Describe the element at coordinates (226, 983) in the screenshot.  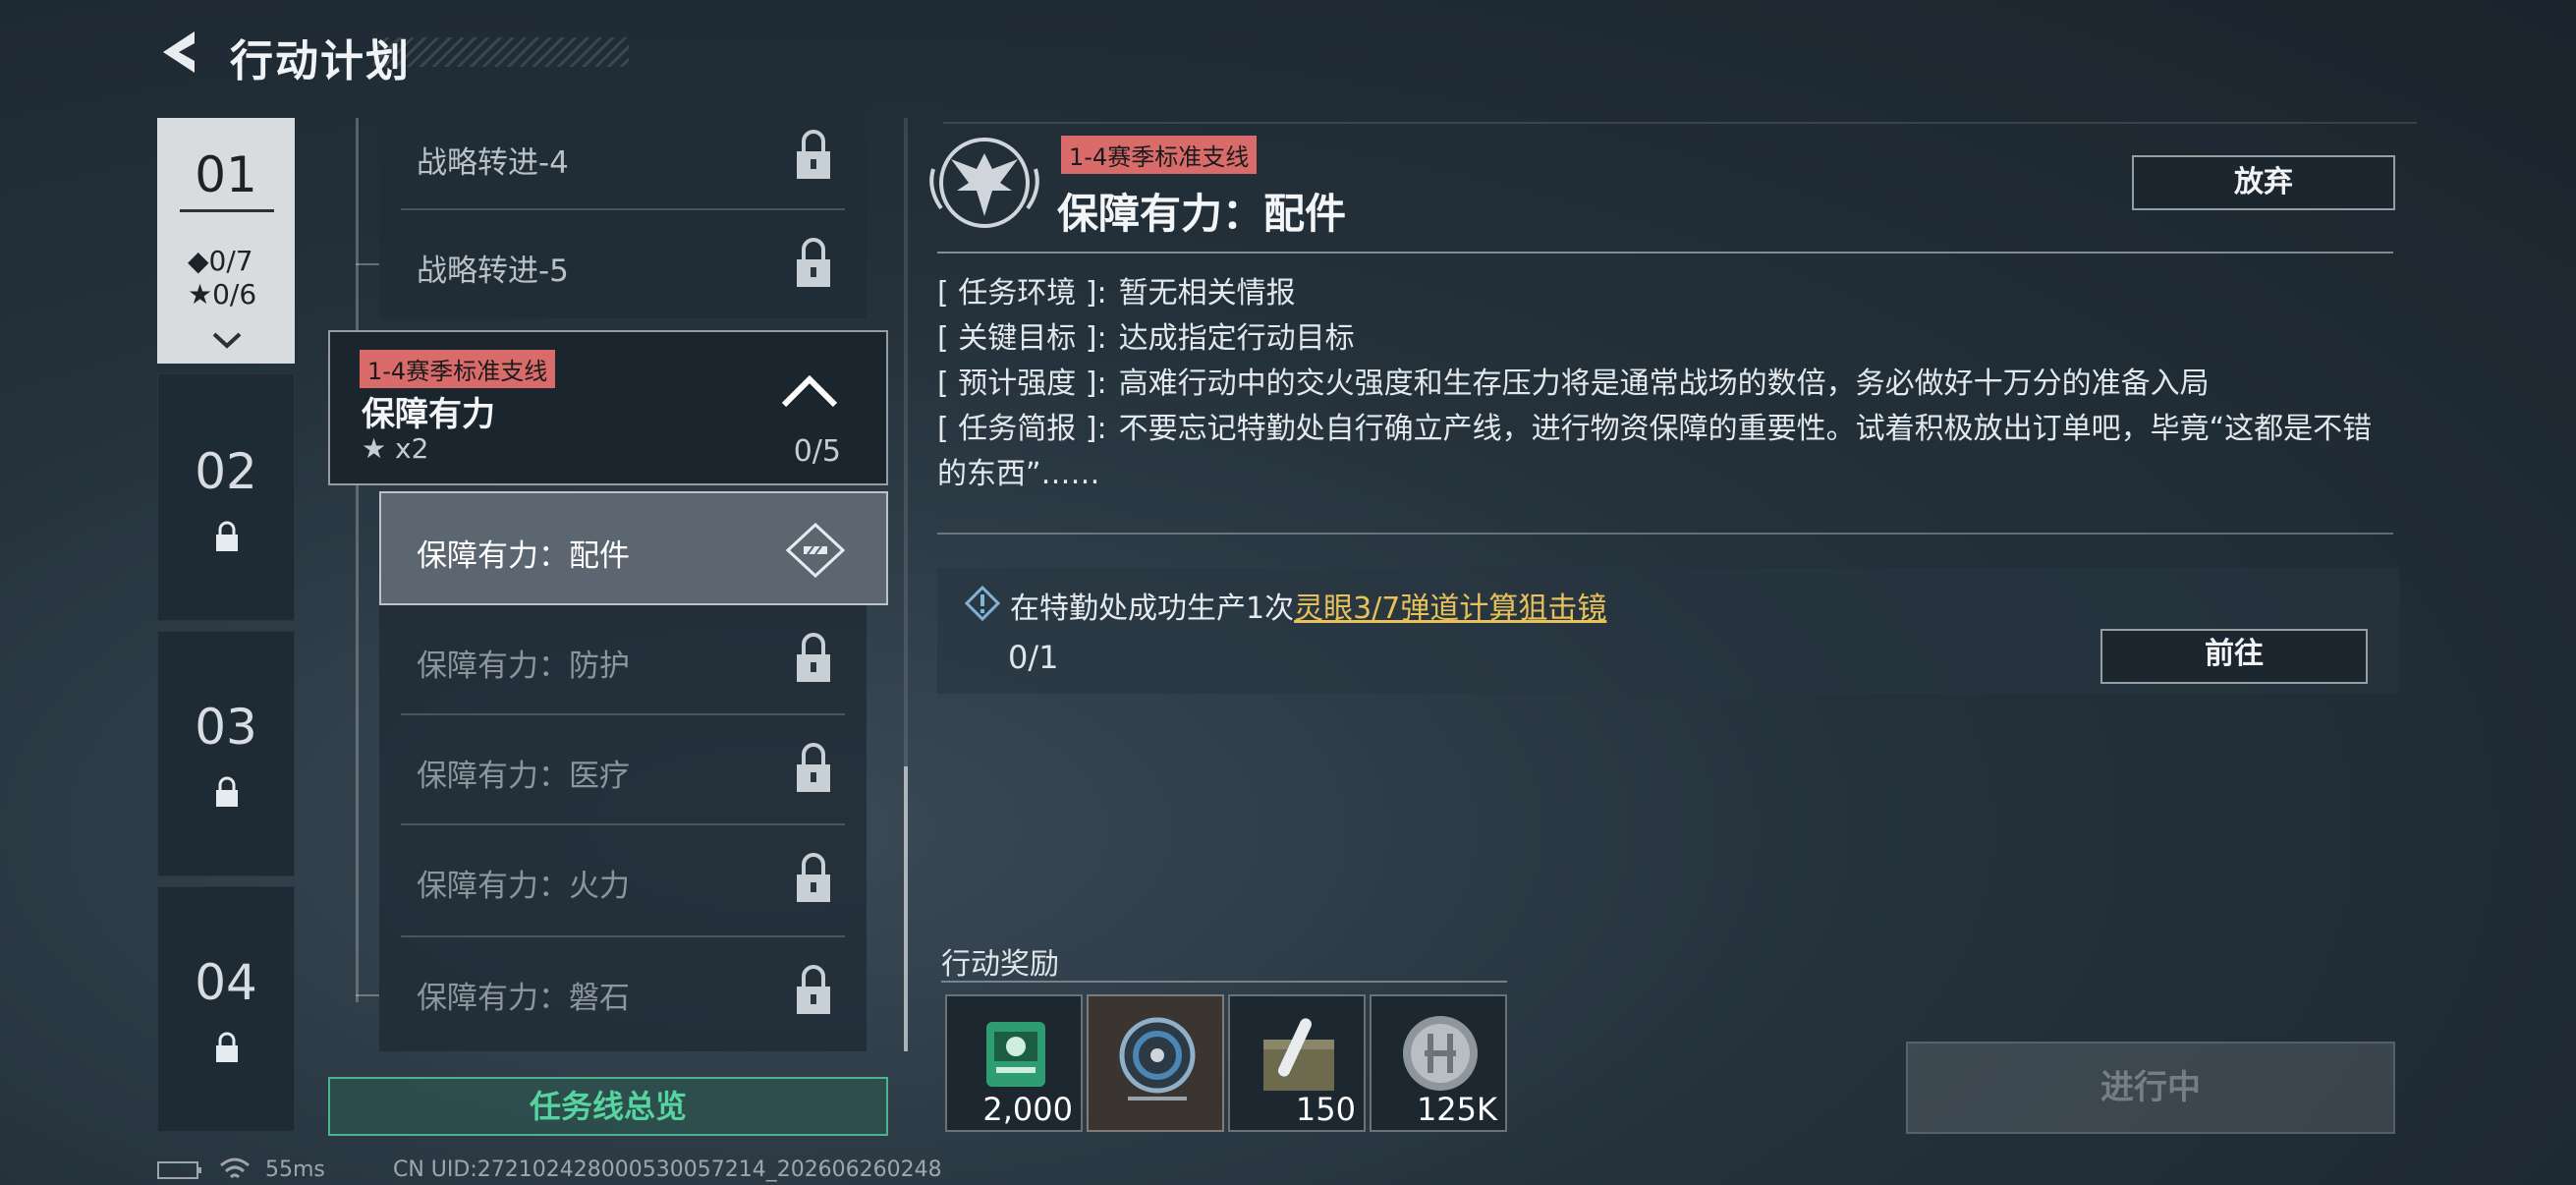
I see `chapter-number: 04` at that location.